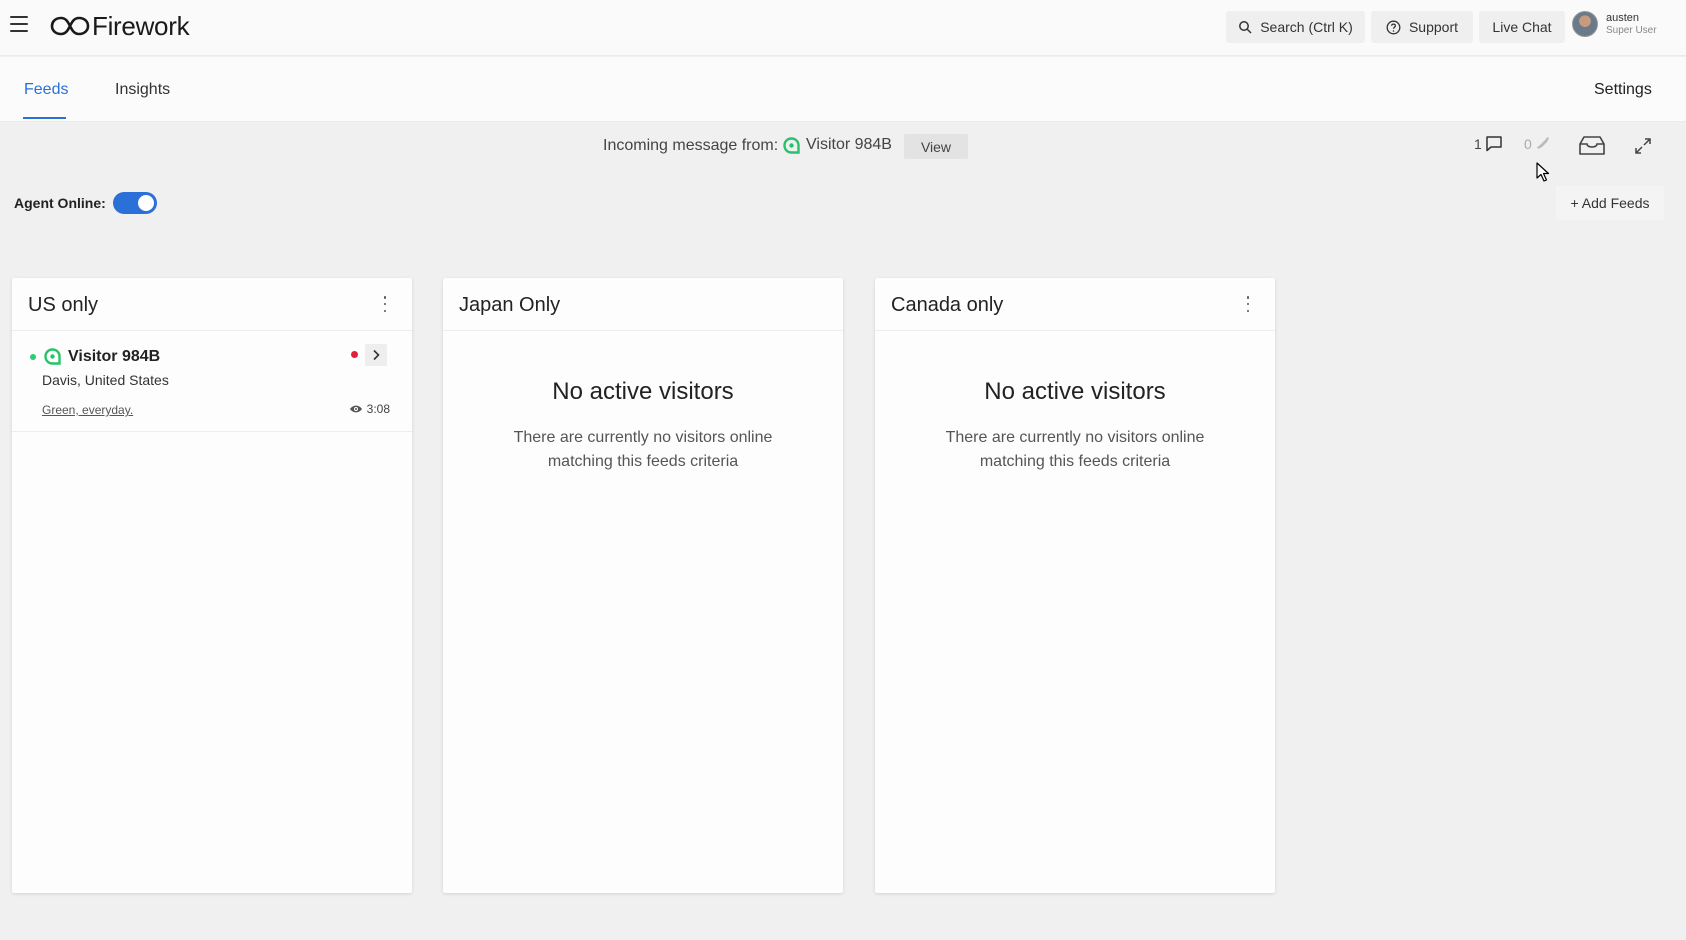  I want to click on agent-online-label: Agent Online:, so click(60, 203).